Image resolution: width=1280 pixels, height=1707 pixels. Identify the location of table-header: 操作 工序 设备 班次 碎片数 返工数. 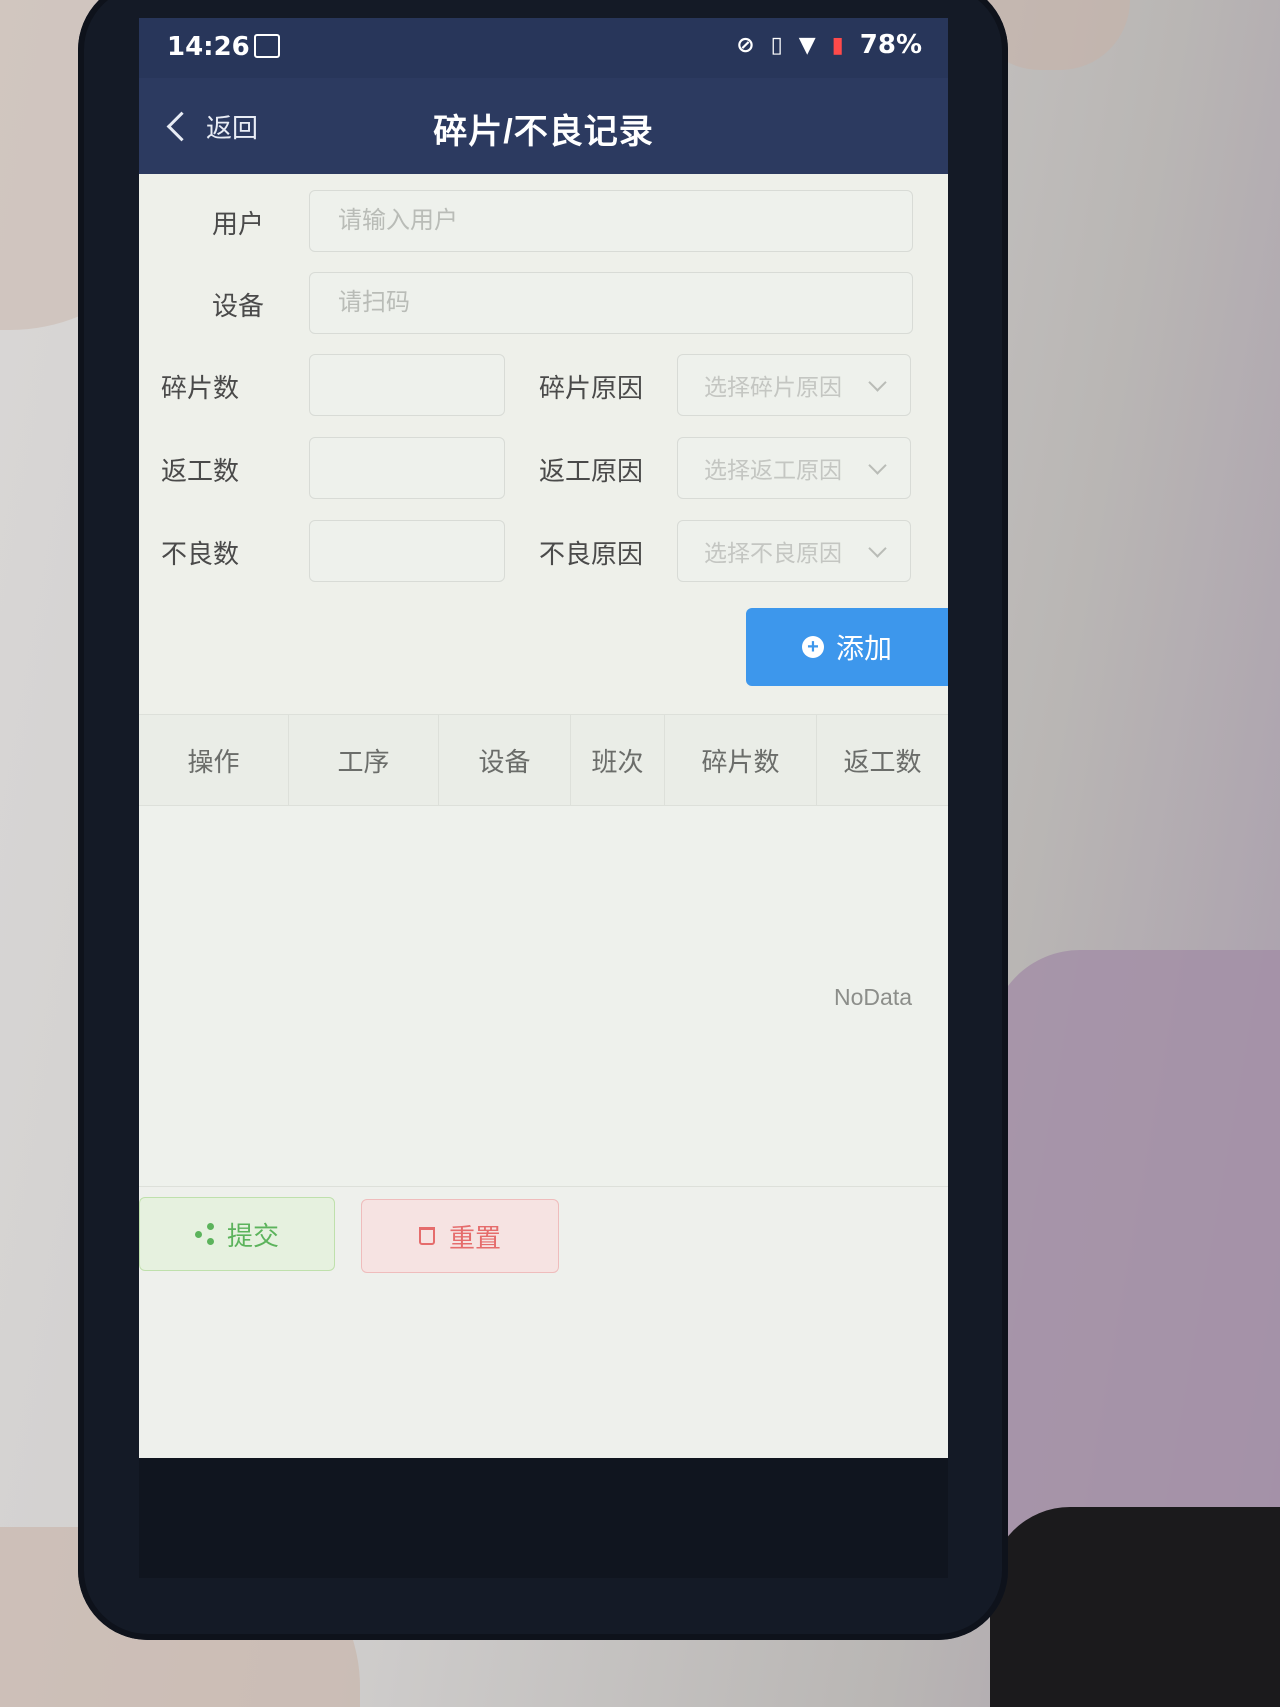
(543, 760).